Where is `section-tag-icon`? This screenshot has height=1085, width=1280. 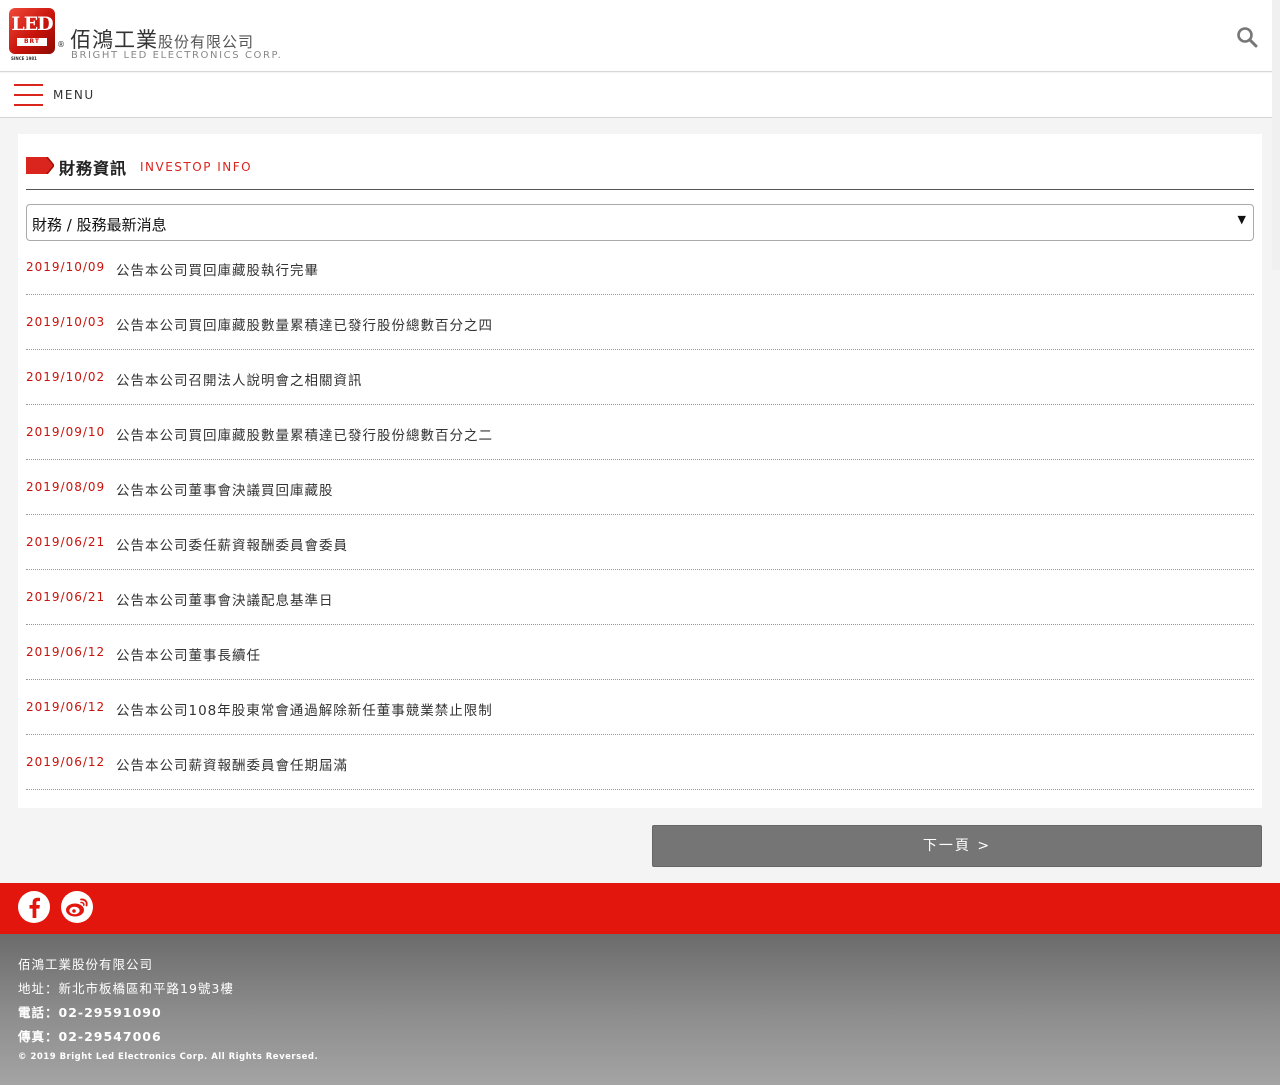 section-tag-icon is located at coordinates (40, 165).